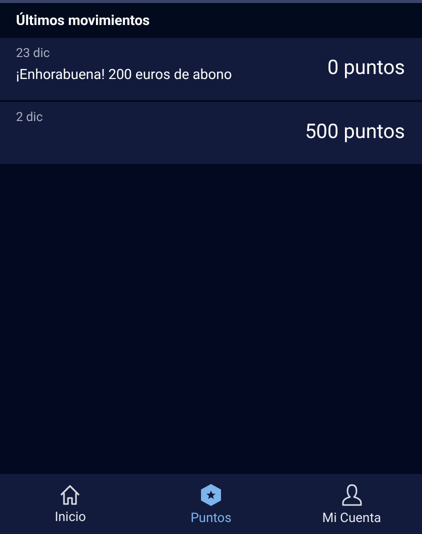 This screenshot has height=534, width=422. What do you see at coordinates (211, 494) in the screenshot?
I see `star-hexagon-icon` at bounding box center [211, 494].